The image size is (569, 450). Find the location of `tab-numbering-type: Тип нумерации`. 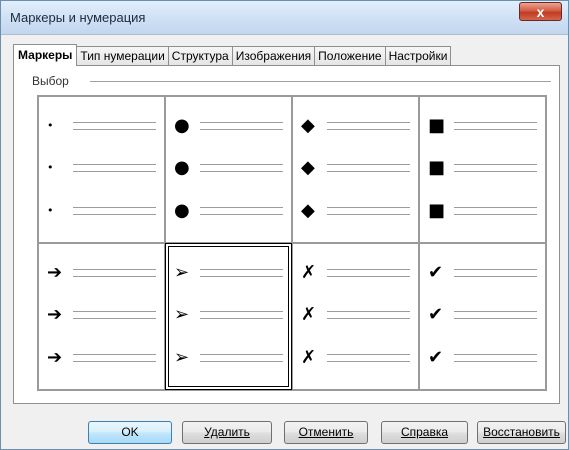

tab-numbering-type: Тип нумерации is located at coordinates (122, 56).